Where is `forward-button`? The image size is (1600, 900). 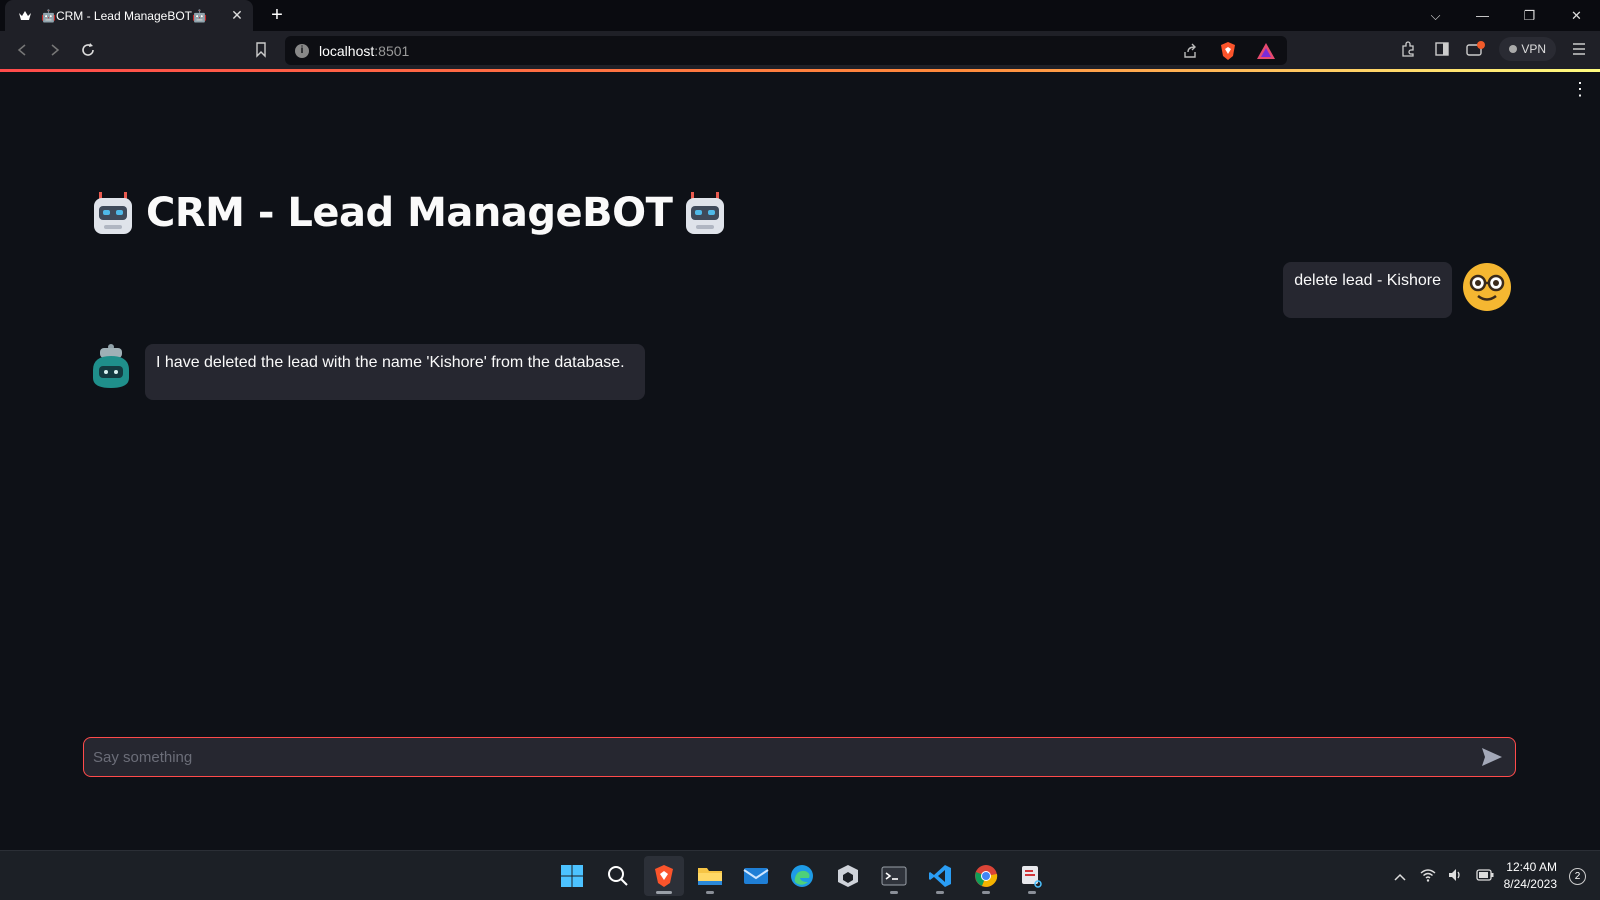 forward-button is located at coordinates (55, 50).